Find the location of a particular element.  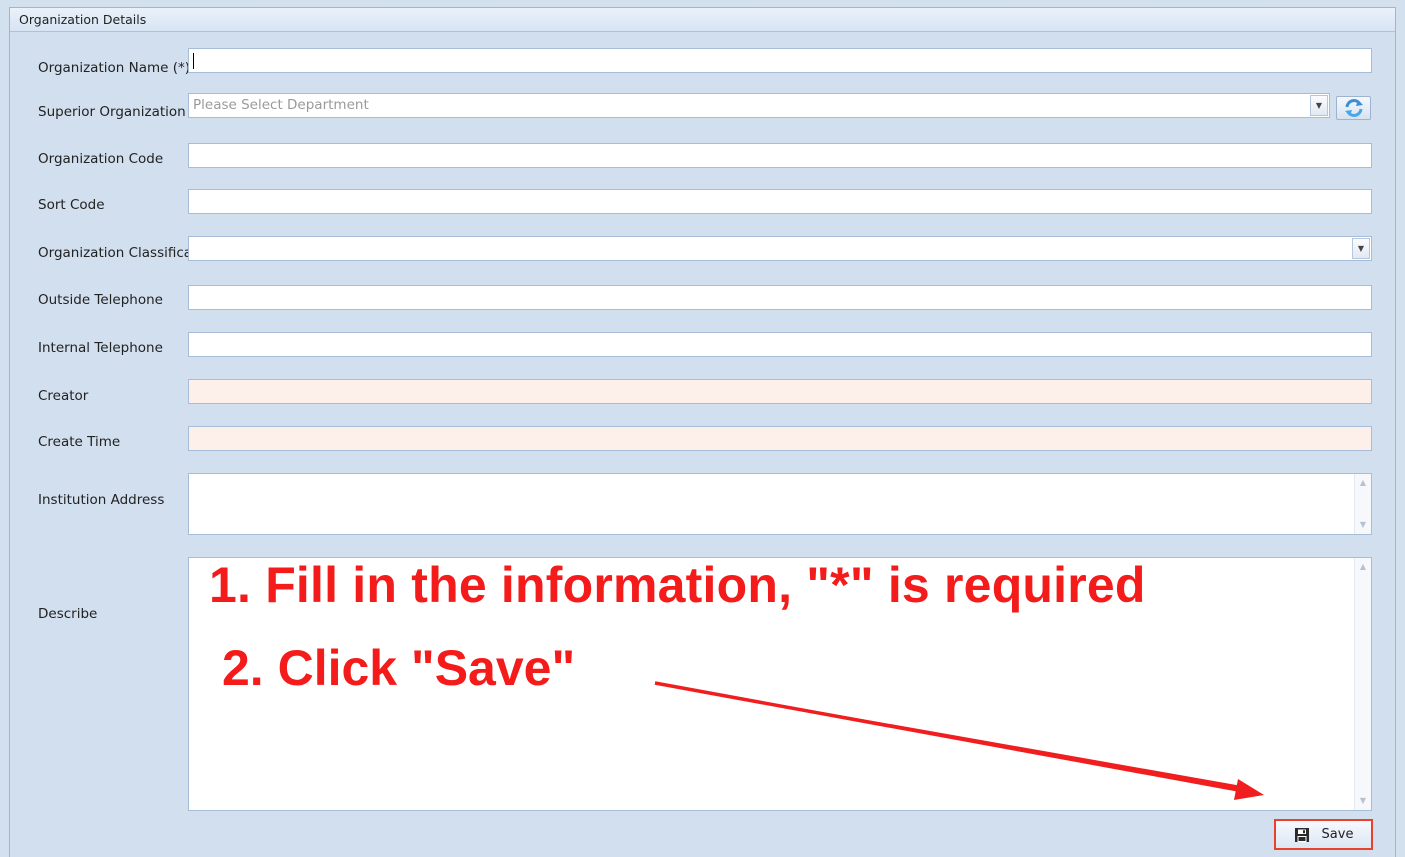

refresh-icon is located at coordinates (1353, 108).